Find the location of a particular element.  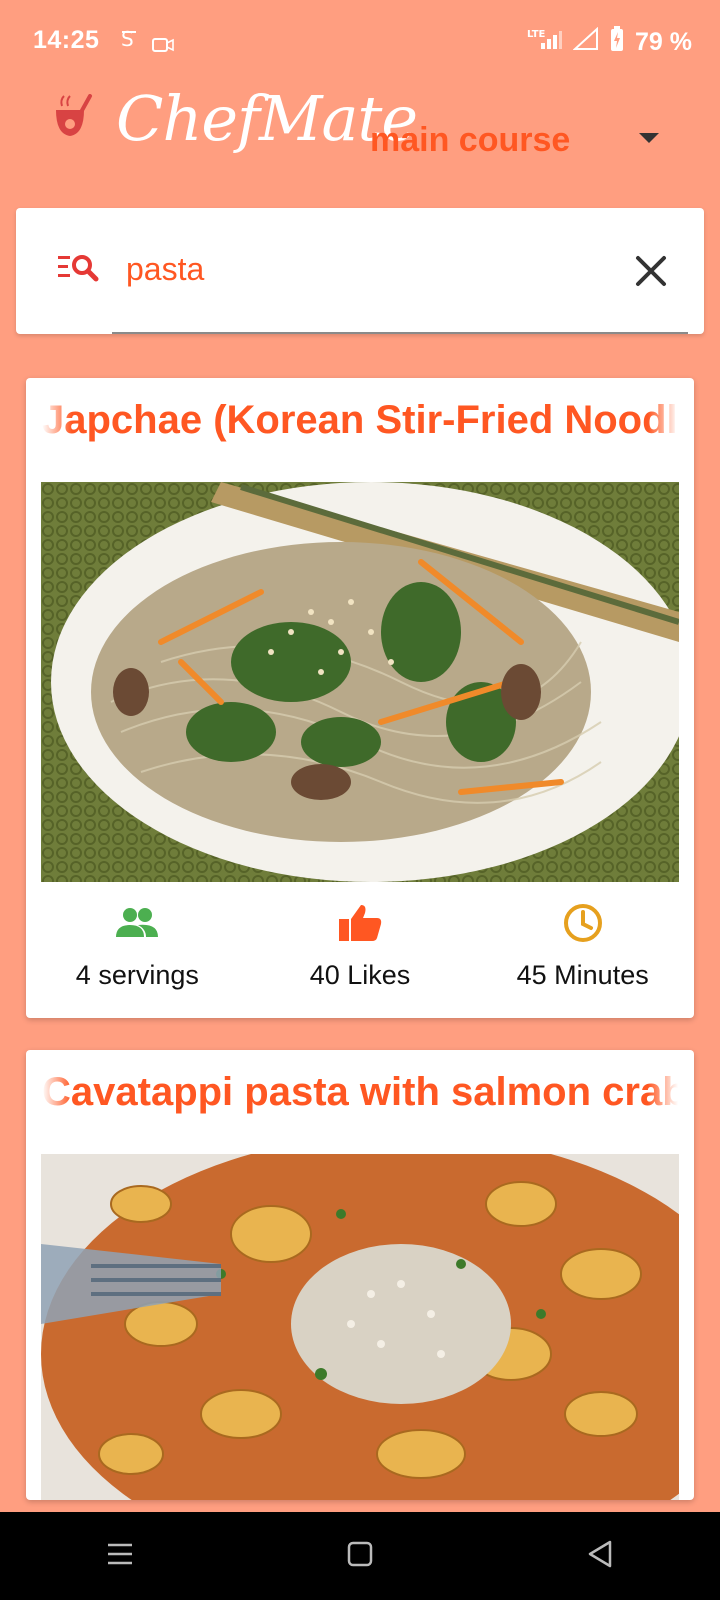

status-time: 14:25 is located at coordinates (66, 40).